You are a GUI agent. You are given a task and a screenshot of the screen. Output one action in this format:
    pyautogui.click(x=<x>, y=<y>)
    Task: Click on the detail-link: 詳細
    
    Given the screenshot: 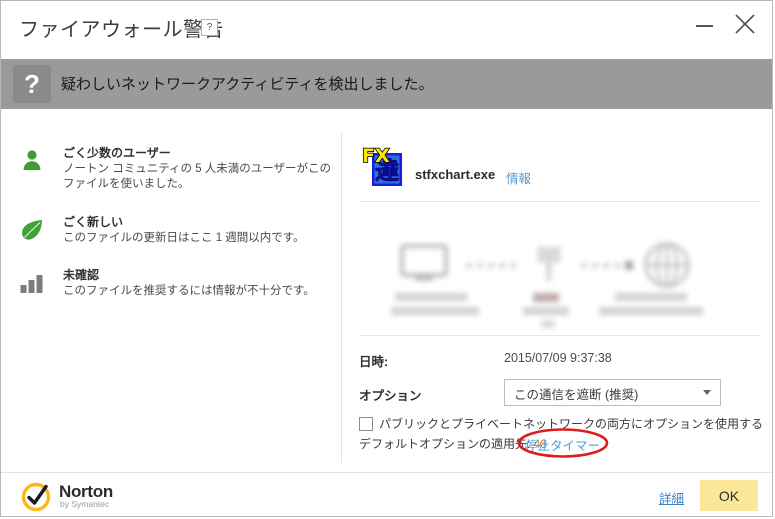 What is the action you would take?
    pyautogui.click(x=671, y=497)
    